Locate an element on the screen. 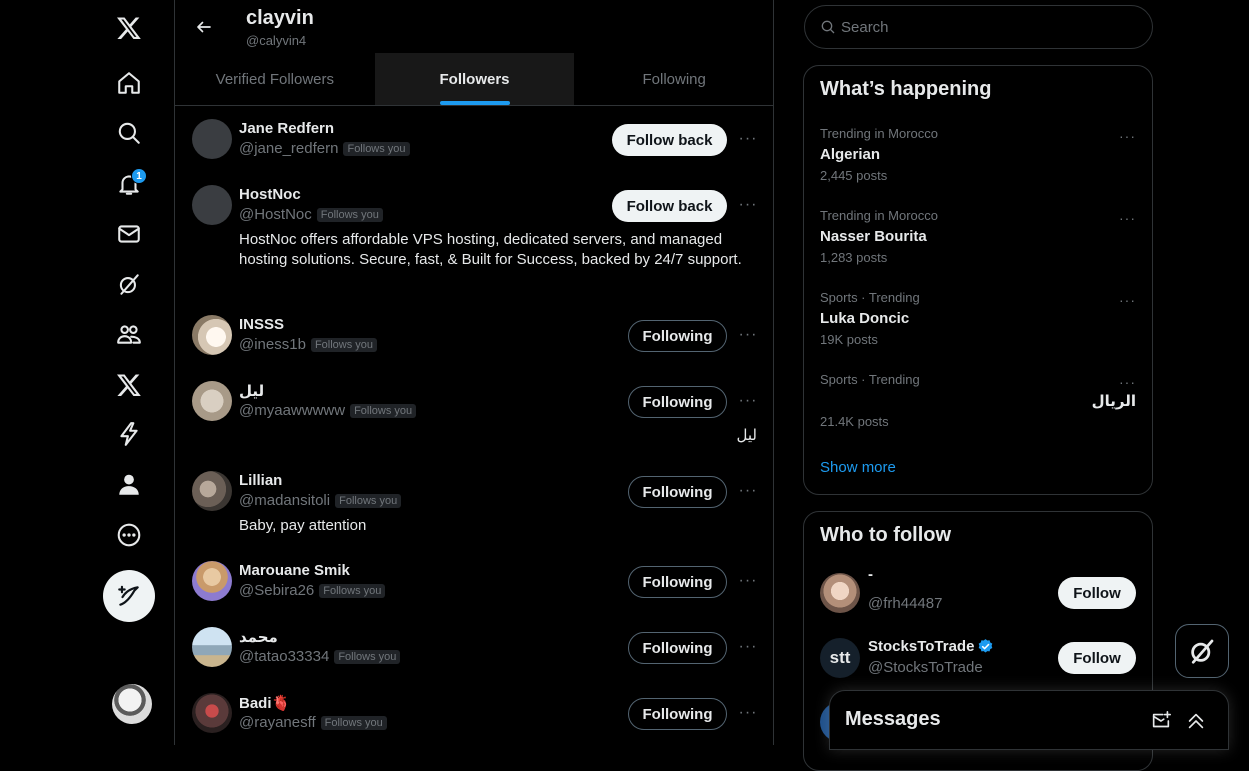  who-to-follow-title: Who to follow is located at coordinates (886, 535).